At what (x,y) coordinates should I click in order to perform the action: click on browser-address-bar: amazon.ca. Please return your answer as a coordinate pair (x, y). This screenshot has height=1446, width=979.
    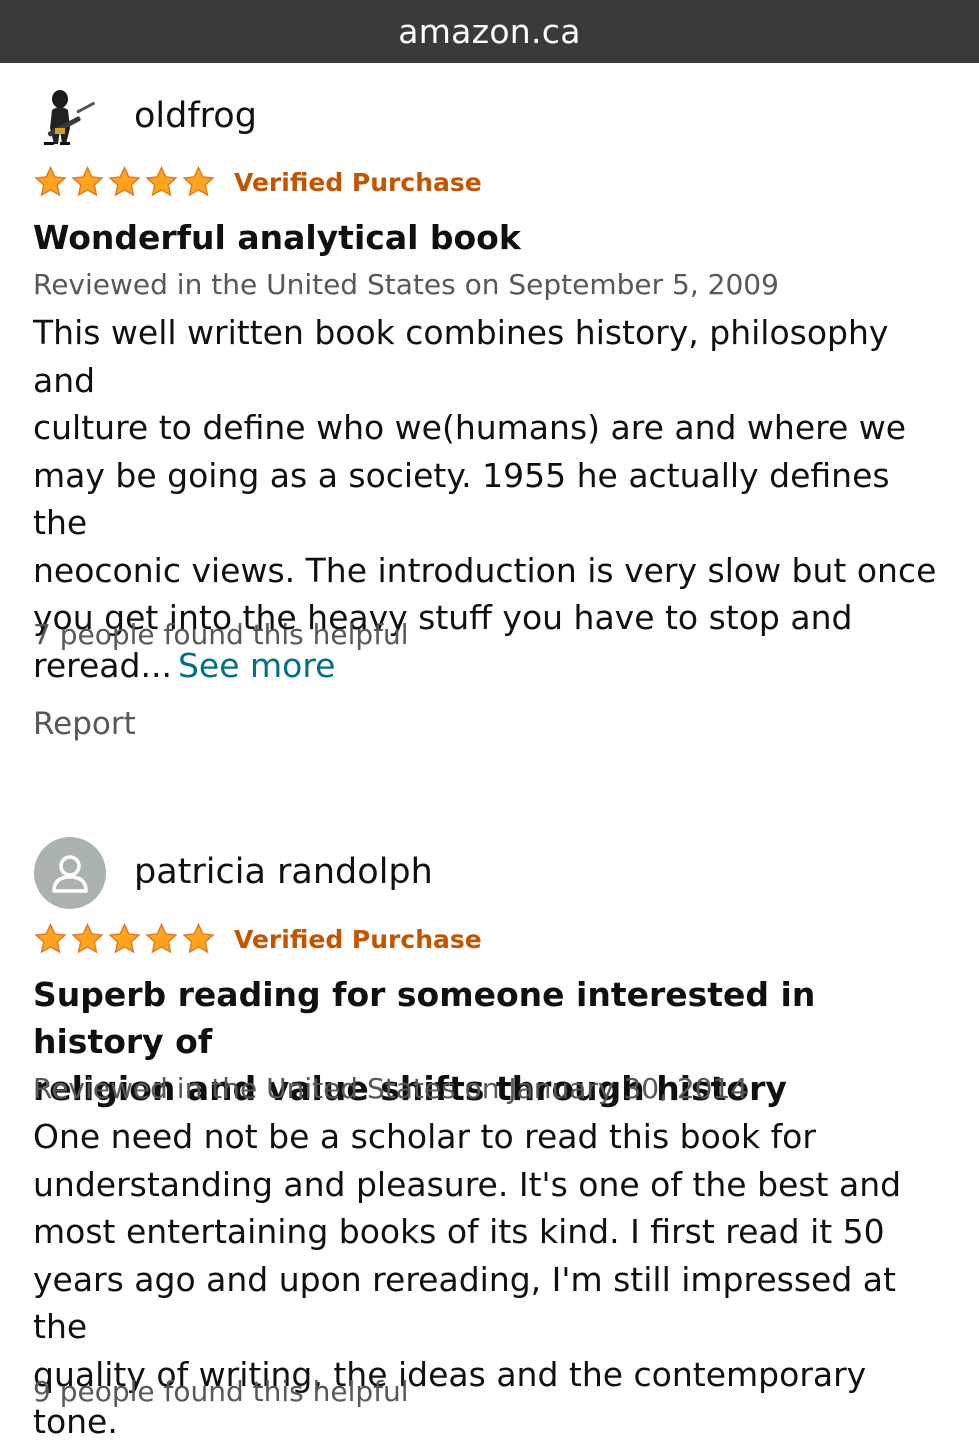
    Looking at the image, I should click on (489, 31).